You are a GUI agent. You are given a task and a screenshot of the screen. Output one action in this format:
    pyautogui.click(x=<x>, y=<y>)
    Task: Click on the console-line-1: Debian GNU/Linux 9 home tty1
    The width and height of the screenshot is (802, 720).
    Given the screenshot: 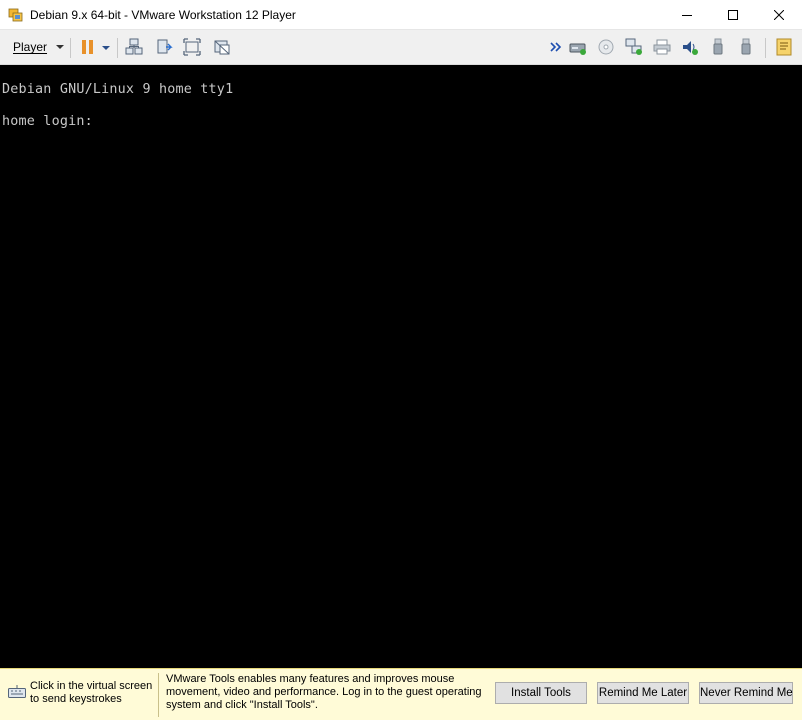 What is the action you would take?
    pyautogui.click(x=118, y=89)
    